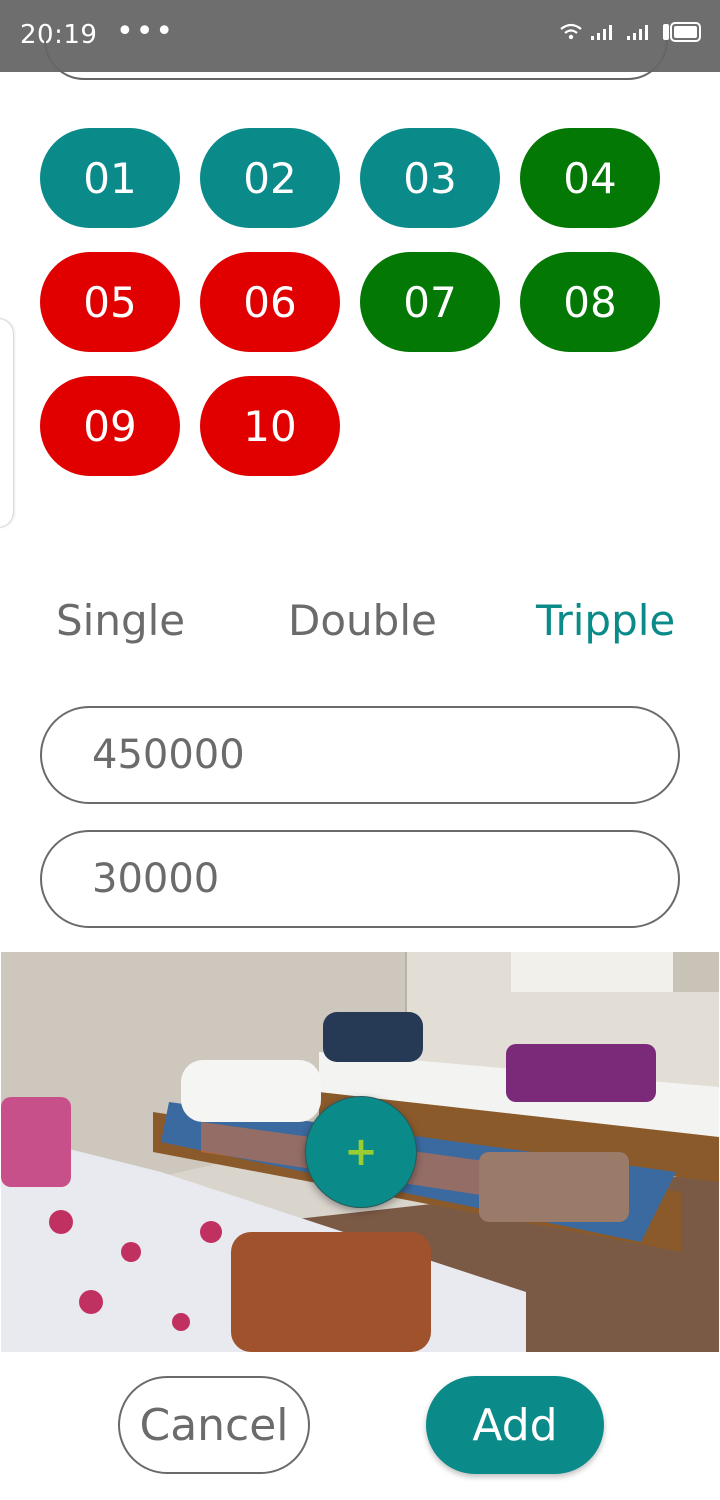 This screenshot has width=720, height=1500. Describe the element at coordinates (605, 620) in the screenshot. I see `tab-triple: Tripple` at that location.